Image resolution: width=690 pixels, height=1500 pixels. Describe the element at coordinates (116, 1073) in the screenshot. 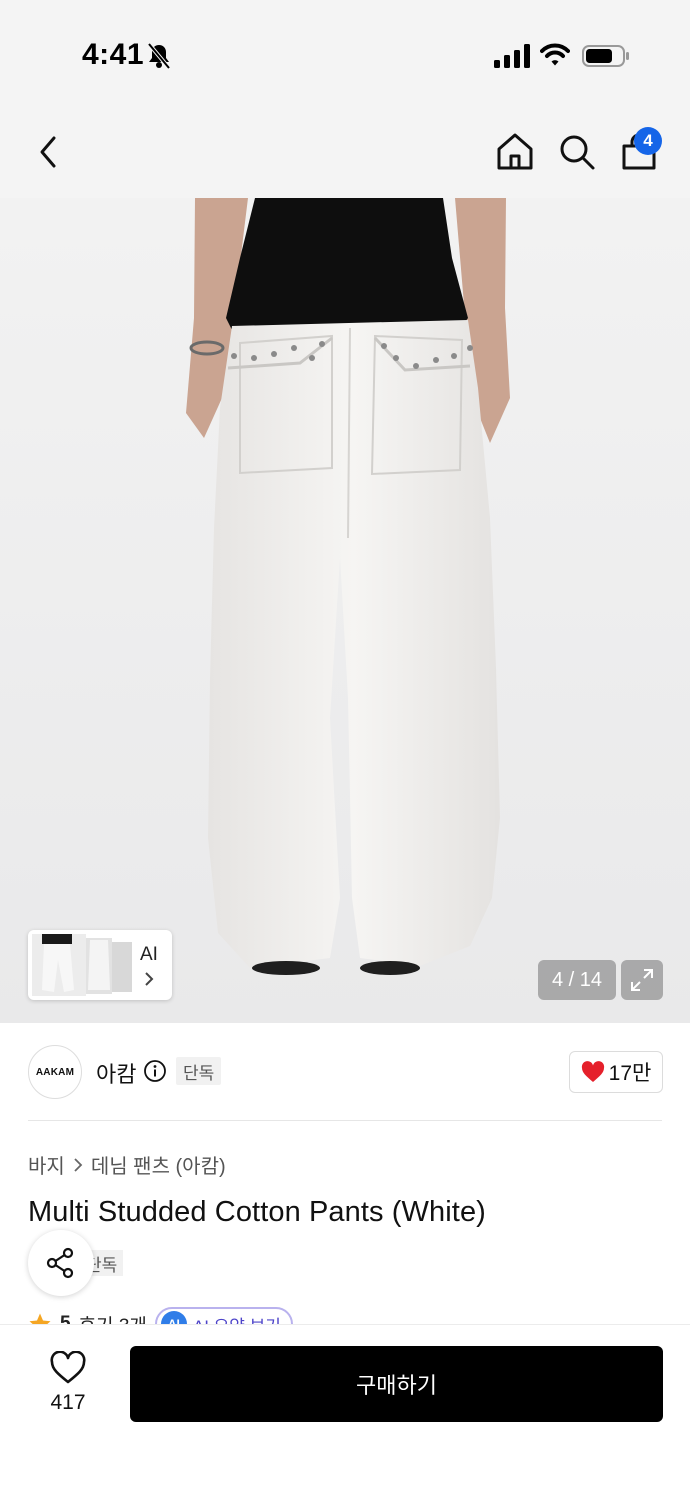

I see `brand-name: 아캄` at that location.